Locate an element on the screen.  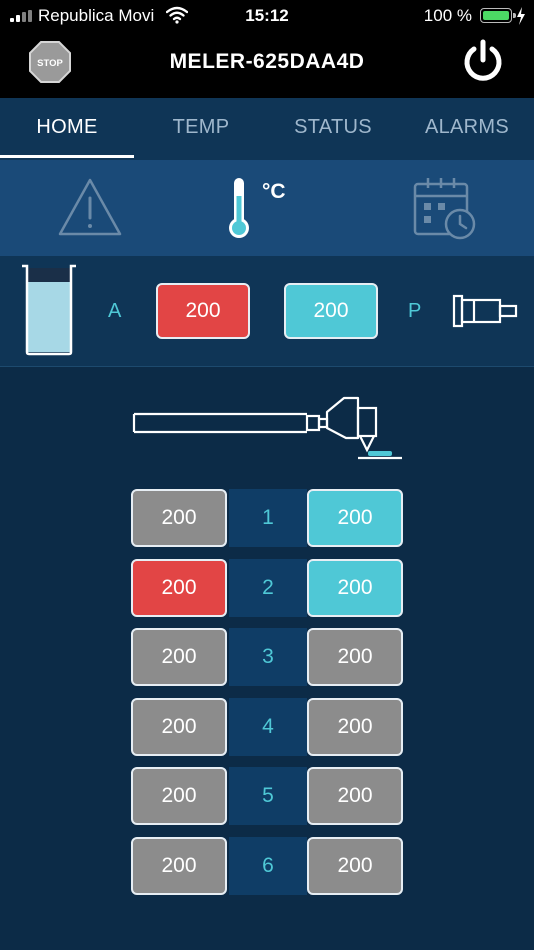
temperature-unit: °C is located at coordinates (274, 191).